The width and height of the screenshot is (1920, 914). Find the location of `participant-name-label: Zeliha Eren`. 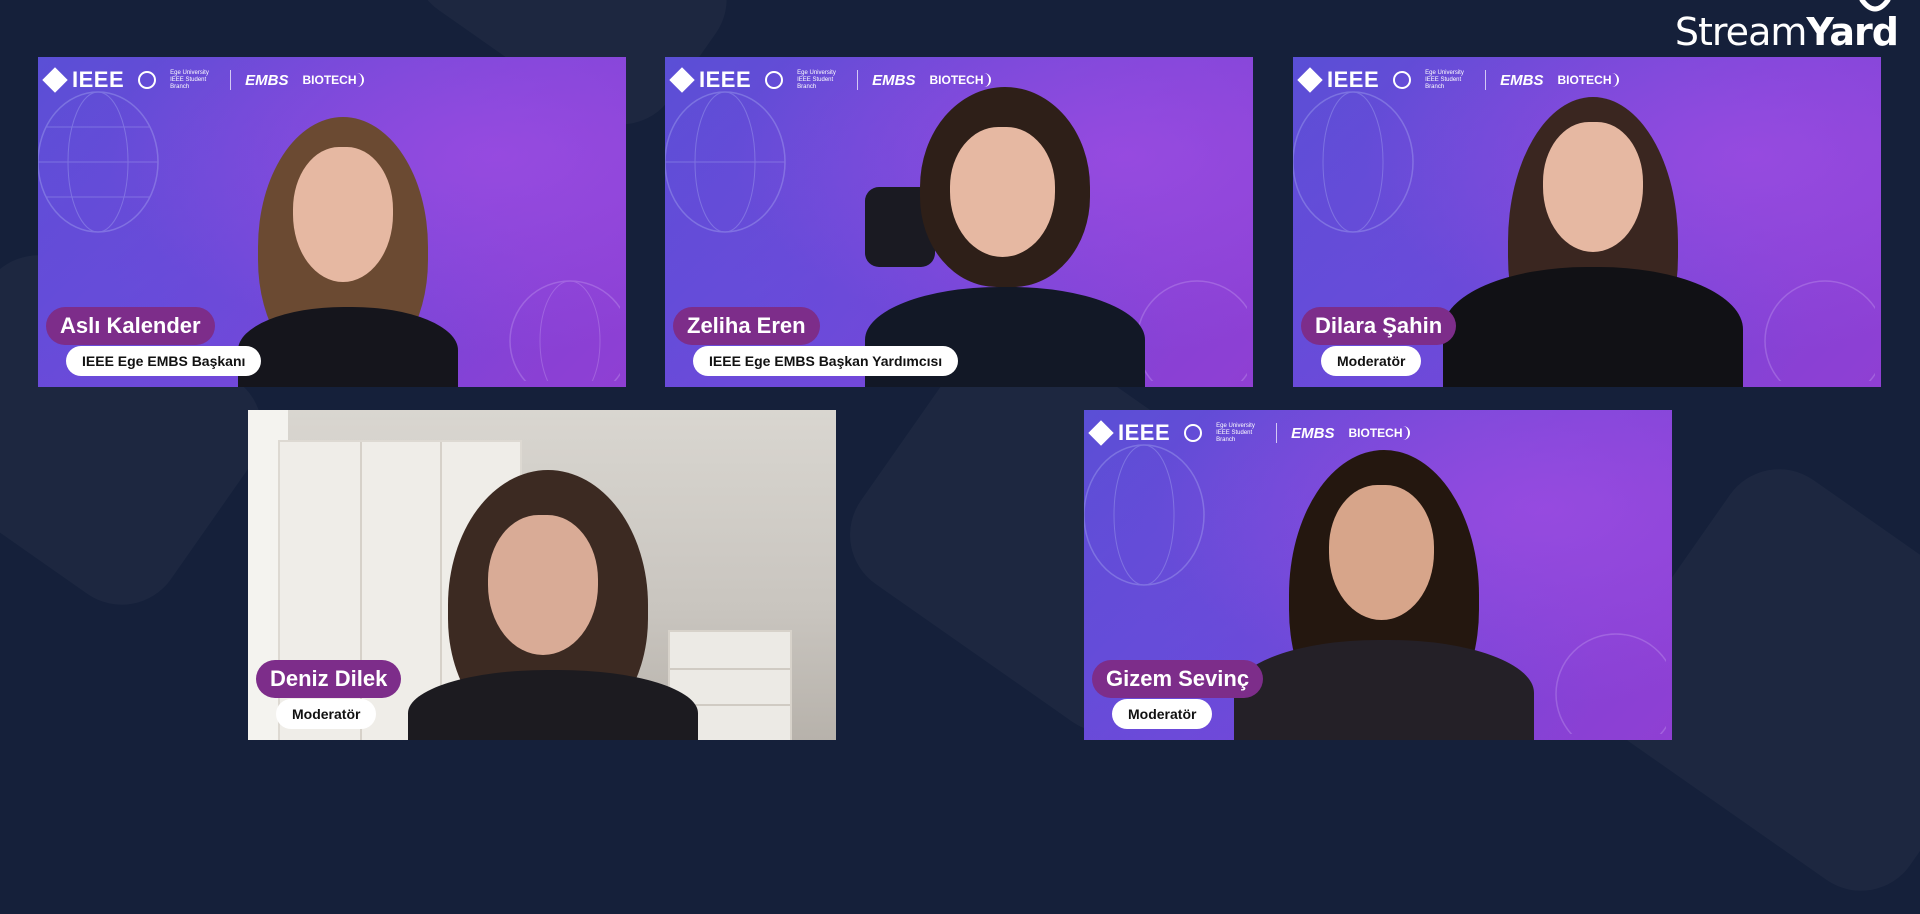

participant-name-label: Zeliha Eren is located at coordinates (746, 326).